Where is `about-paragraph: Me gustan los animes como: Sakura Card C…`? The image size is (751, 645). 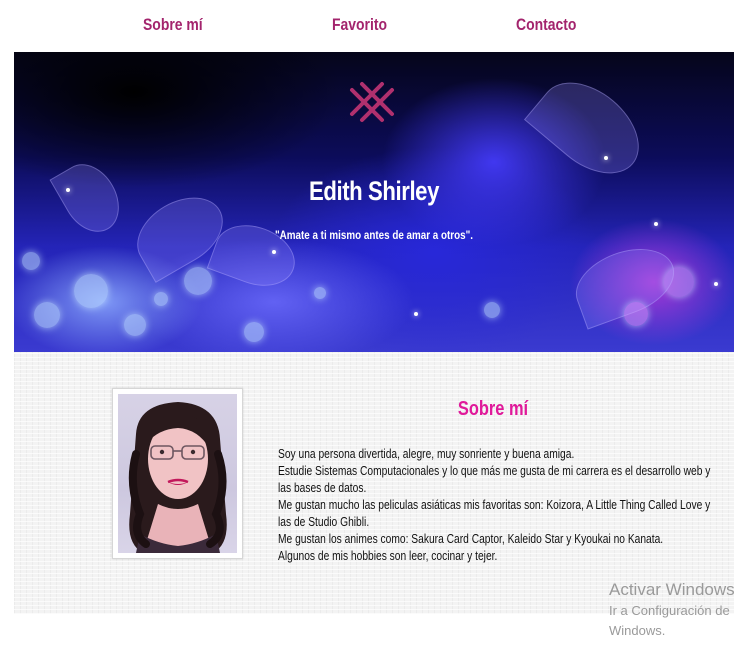
about-paragraph: Me gustan los animes como: Sakura Card C… is located at coordinates (471, 539).